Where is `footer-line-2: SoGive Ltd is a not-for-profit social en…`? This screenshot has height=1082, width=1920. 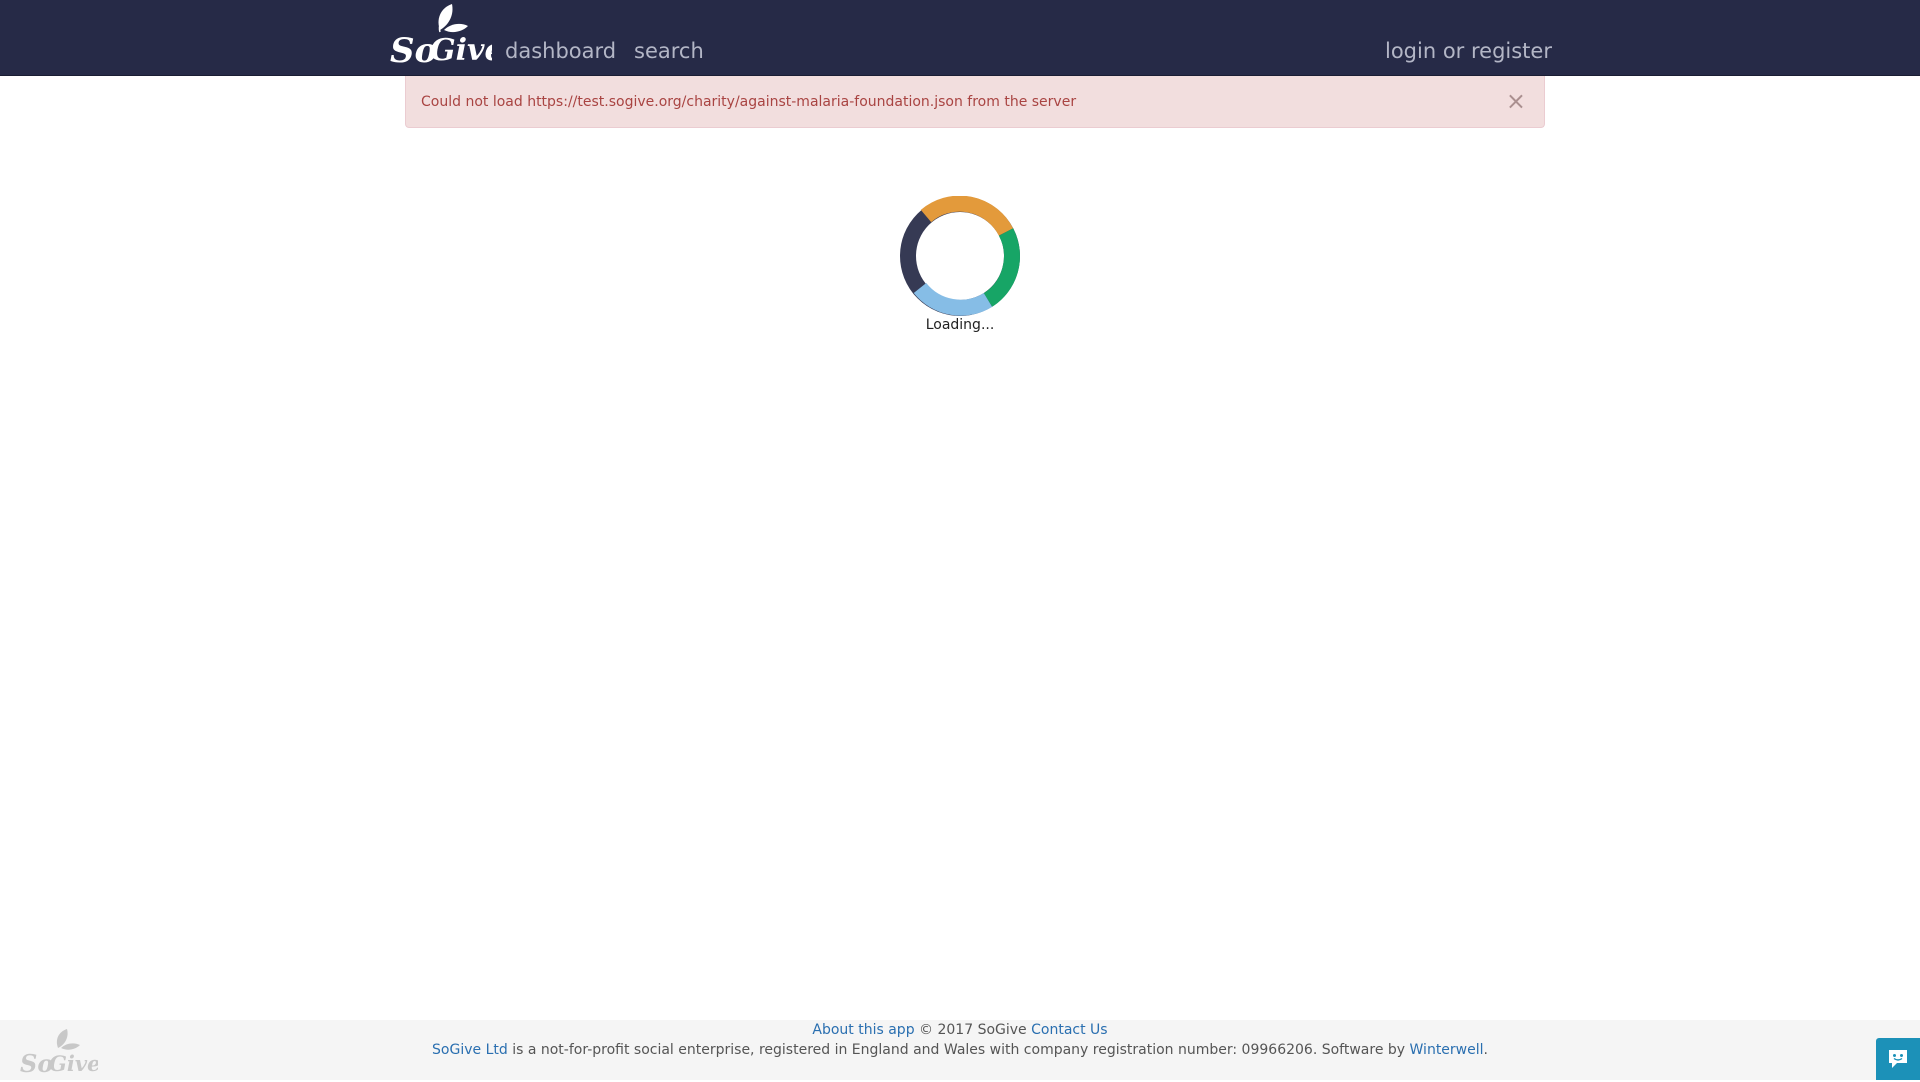
footer-line-2: SoGive Ltd is a not-for-profit social en… is located at coordinates (960, 1050).